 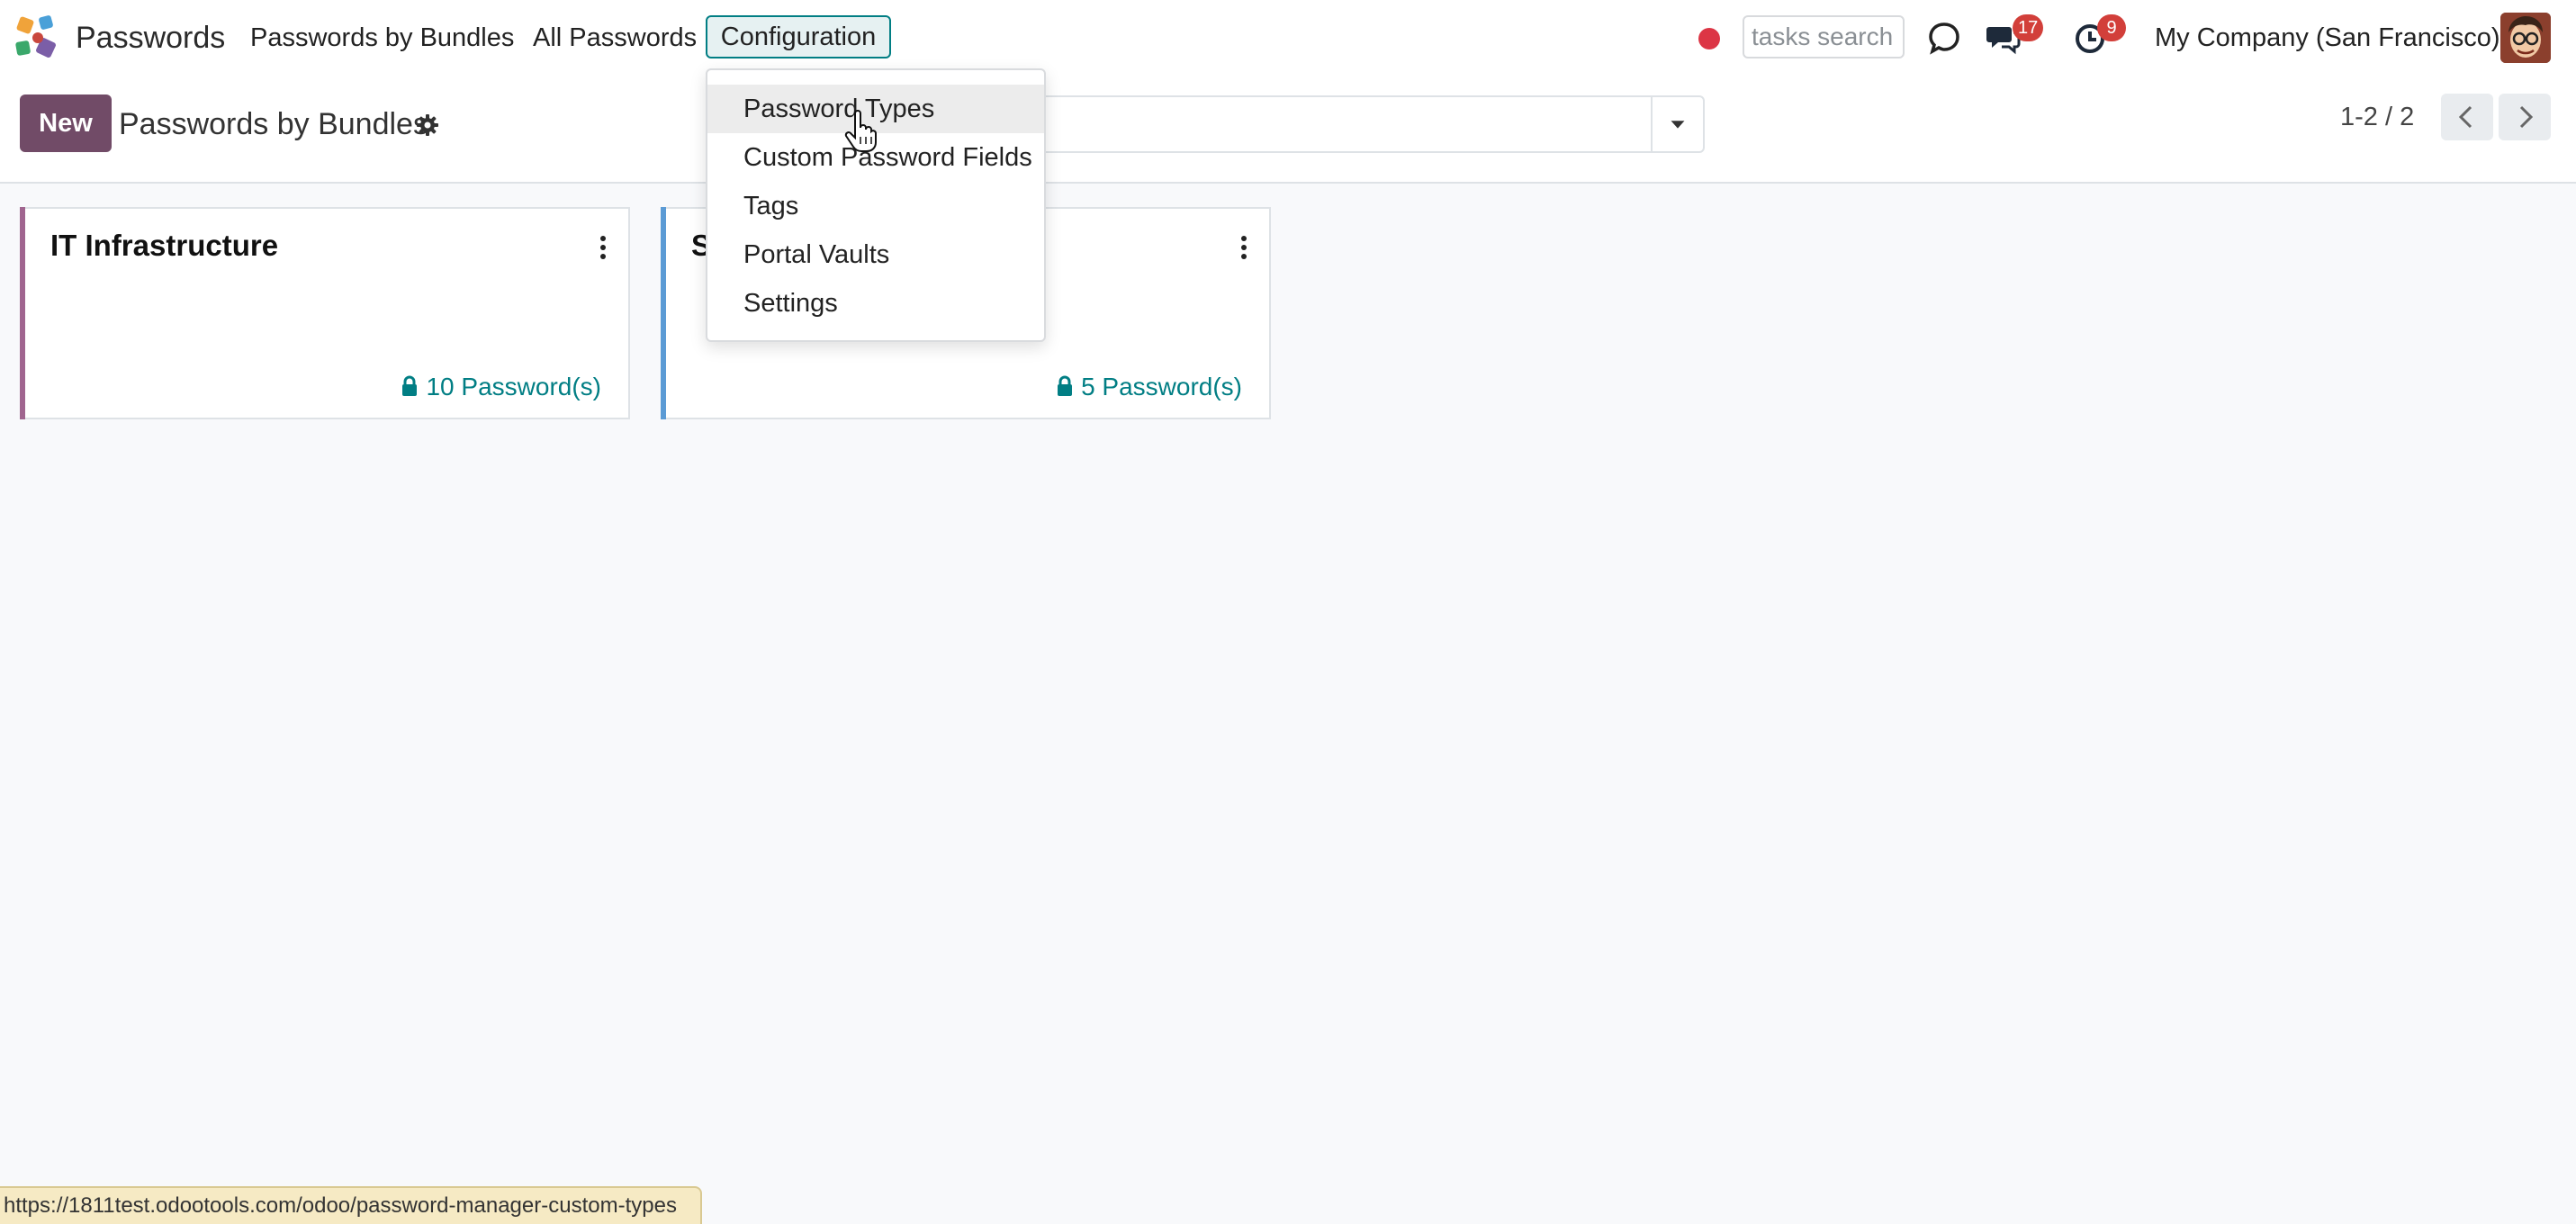 What do you see at coordinates (38, 38) in the screenshot?
I see `app-logo-icon` at bounding box center [38, 38].